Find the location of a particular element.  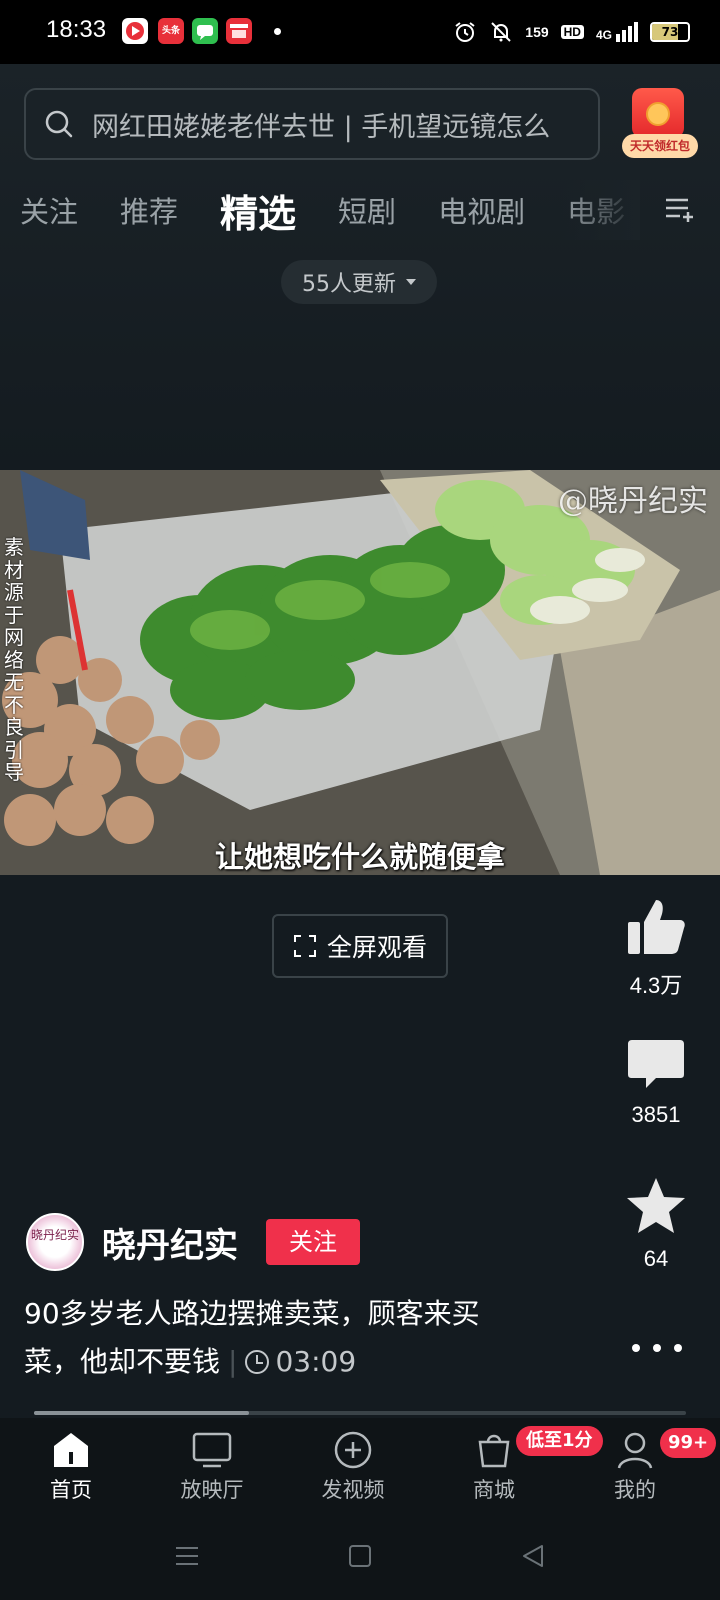

fullscreen-label: 全屏观看 is located at coordinates (376, 947).